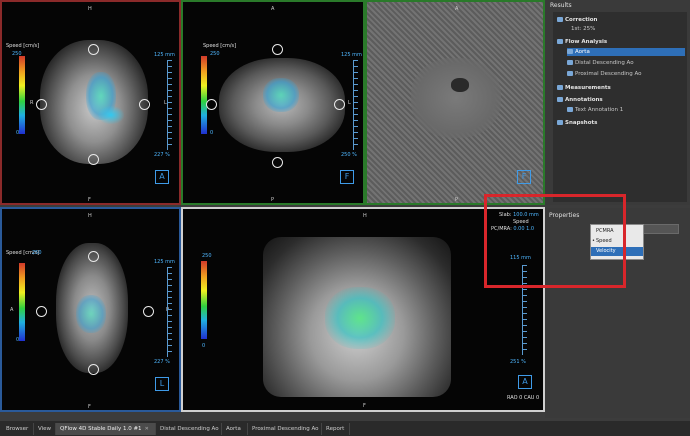  Describe the element at coordinates (580, 100) in the screenshot. I see `tree-item-annotations: Annotations` at that location.